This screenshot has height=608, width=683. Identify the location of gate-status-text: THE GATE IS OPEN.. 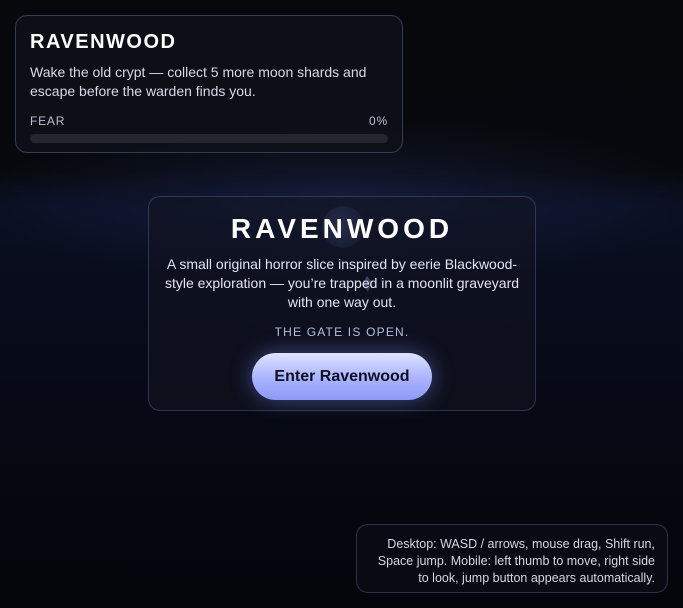
(342, 332).